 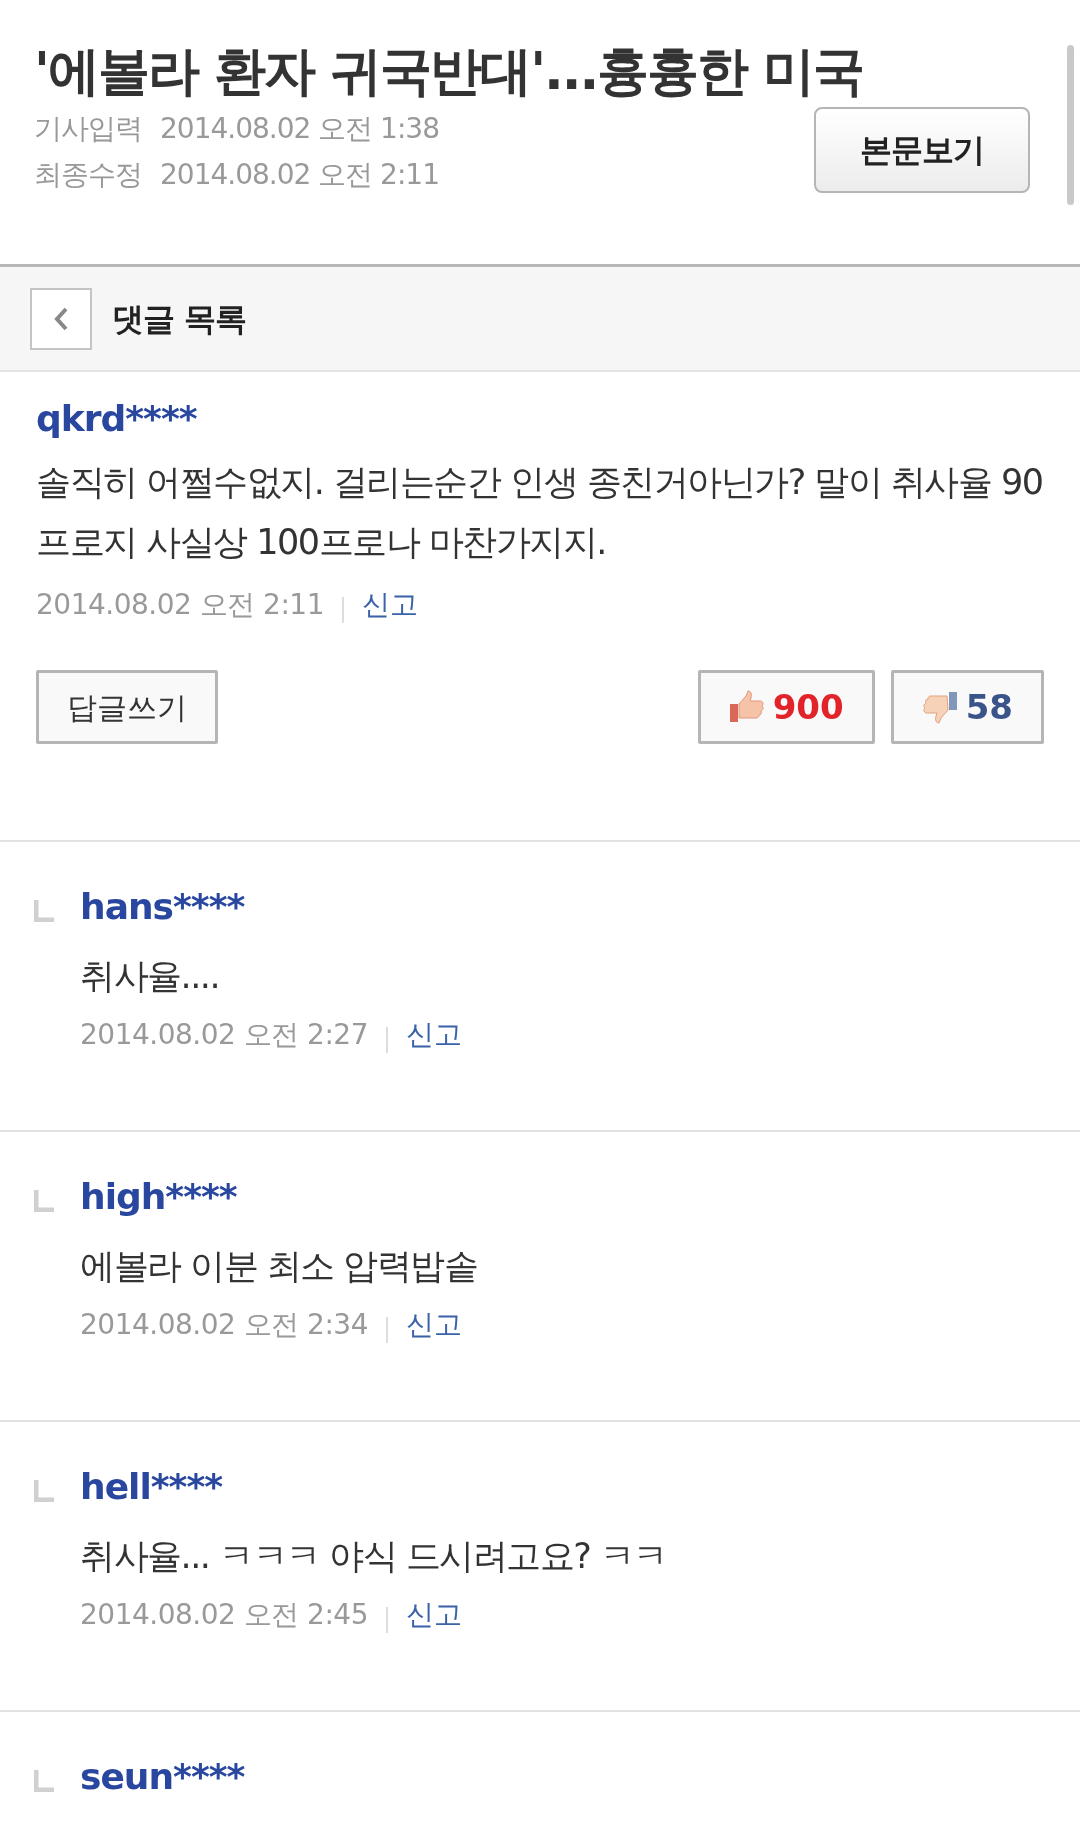 I want to click on comment-date: 2014.08.02 오전 2:34, so click(x=224, y=1325).